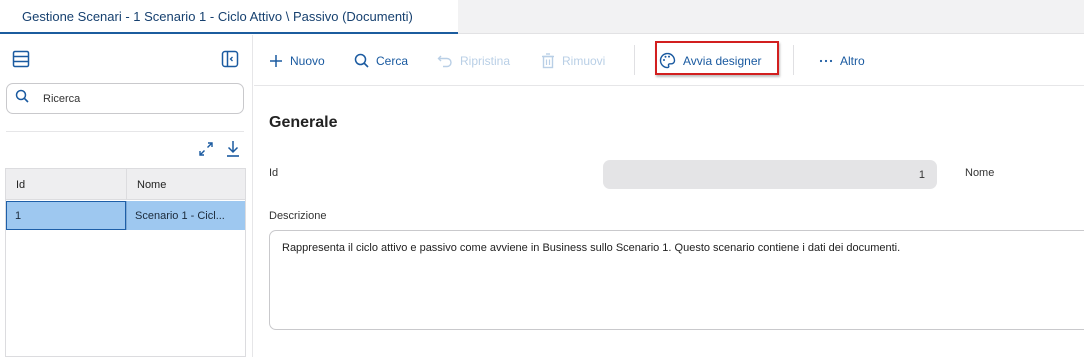 The height and width of the screenshot is (357, 1084). I want to click on description-label: Descrizione, so click(298, 216).